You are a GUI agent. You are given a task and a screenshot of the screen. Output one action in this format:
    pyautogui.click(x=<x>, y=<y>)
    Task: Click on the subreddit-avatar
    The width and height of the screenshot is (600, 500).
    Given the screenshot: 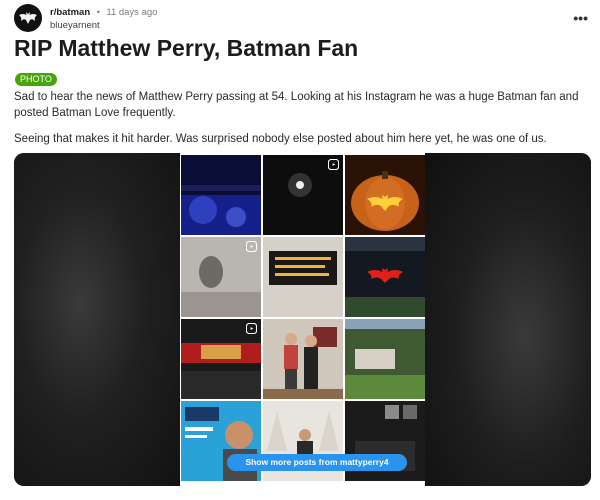 What is the action you would take?
    pyautogui.click(x=28, y=18)
    